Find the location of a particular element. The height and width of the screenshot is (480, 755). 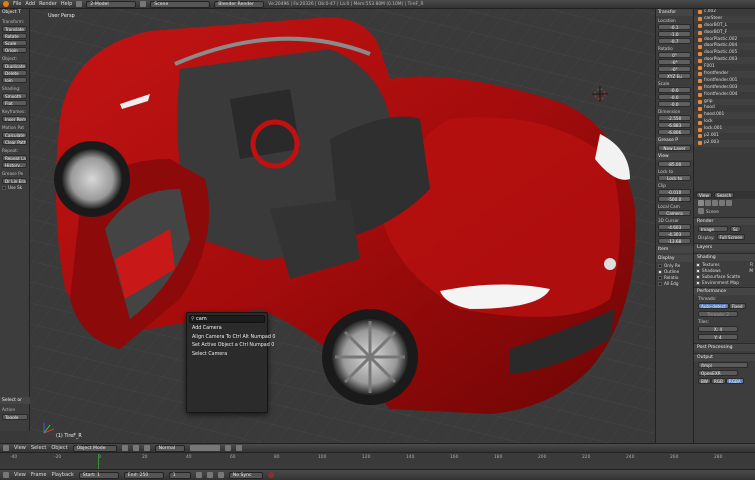

menu-file: File is located at coordinates (17, 4).